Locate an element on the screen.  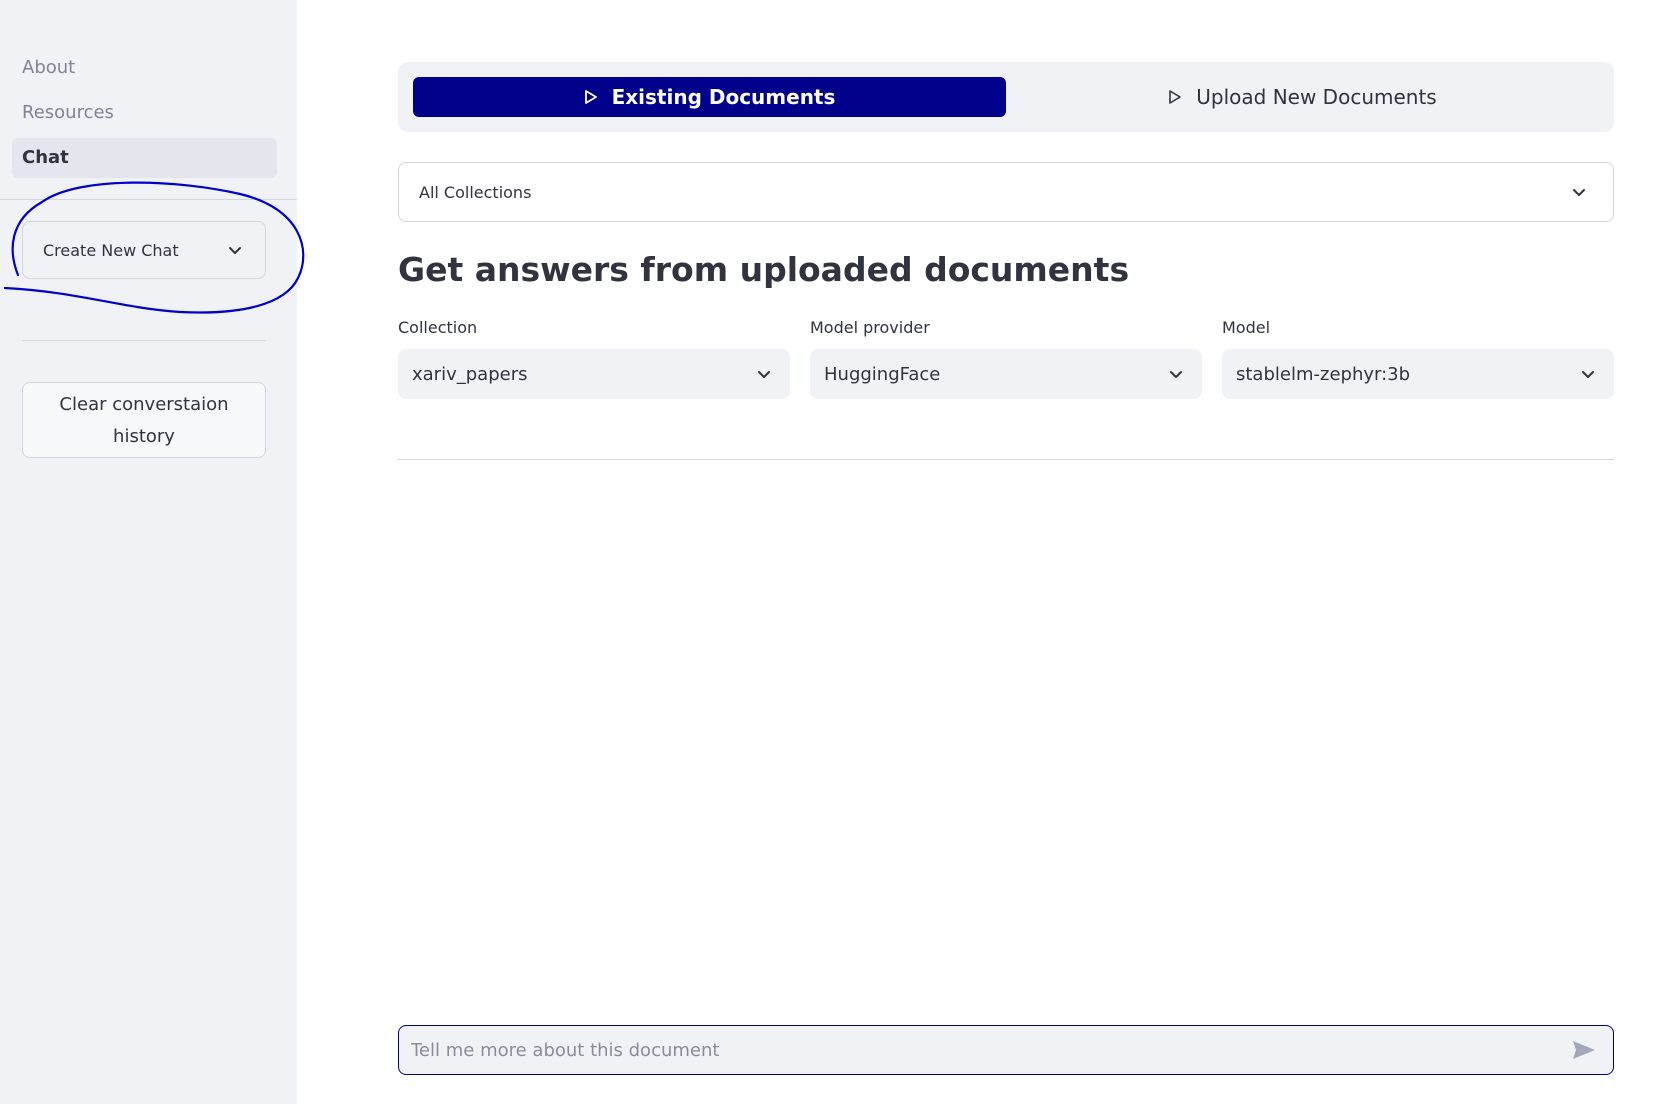
collection-label: Collection is located at coordinates (438, 327).